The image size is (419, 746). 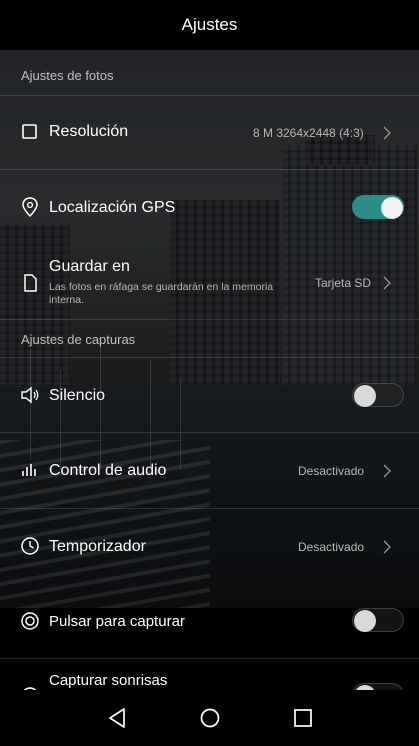 What do you see at coordinates (303, 718) in the screenshot?
I see `recents-icon` at bounding box center [303, 718].